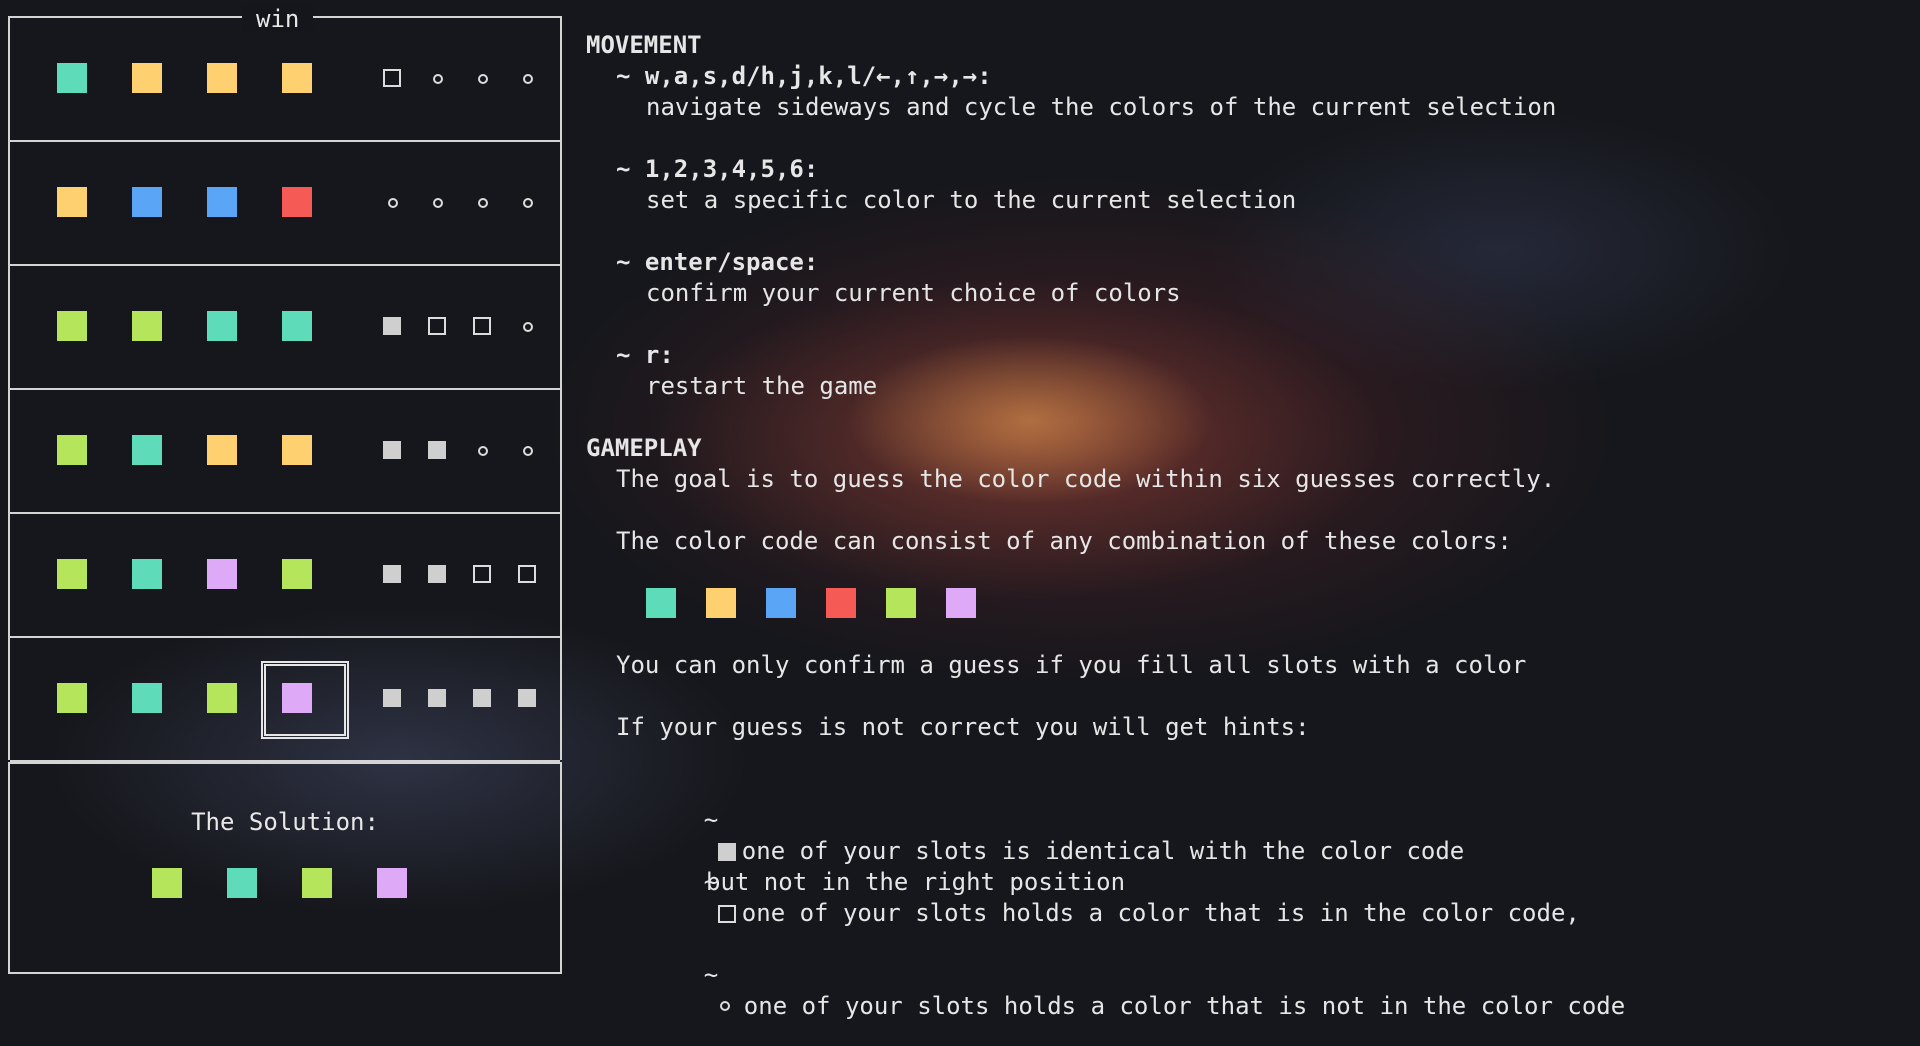 This screenshot has width=1920, height=1046. What do you see at coordinates (781, 603) in the screenshot?
I see `palette-swatch-blue` at bounding box center [781, 603].